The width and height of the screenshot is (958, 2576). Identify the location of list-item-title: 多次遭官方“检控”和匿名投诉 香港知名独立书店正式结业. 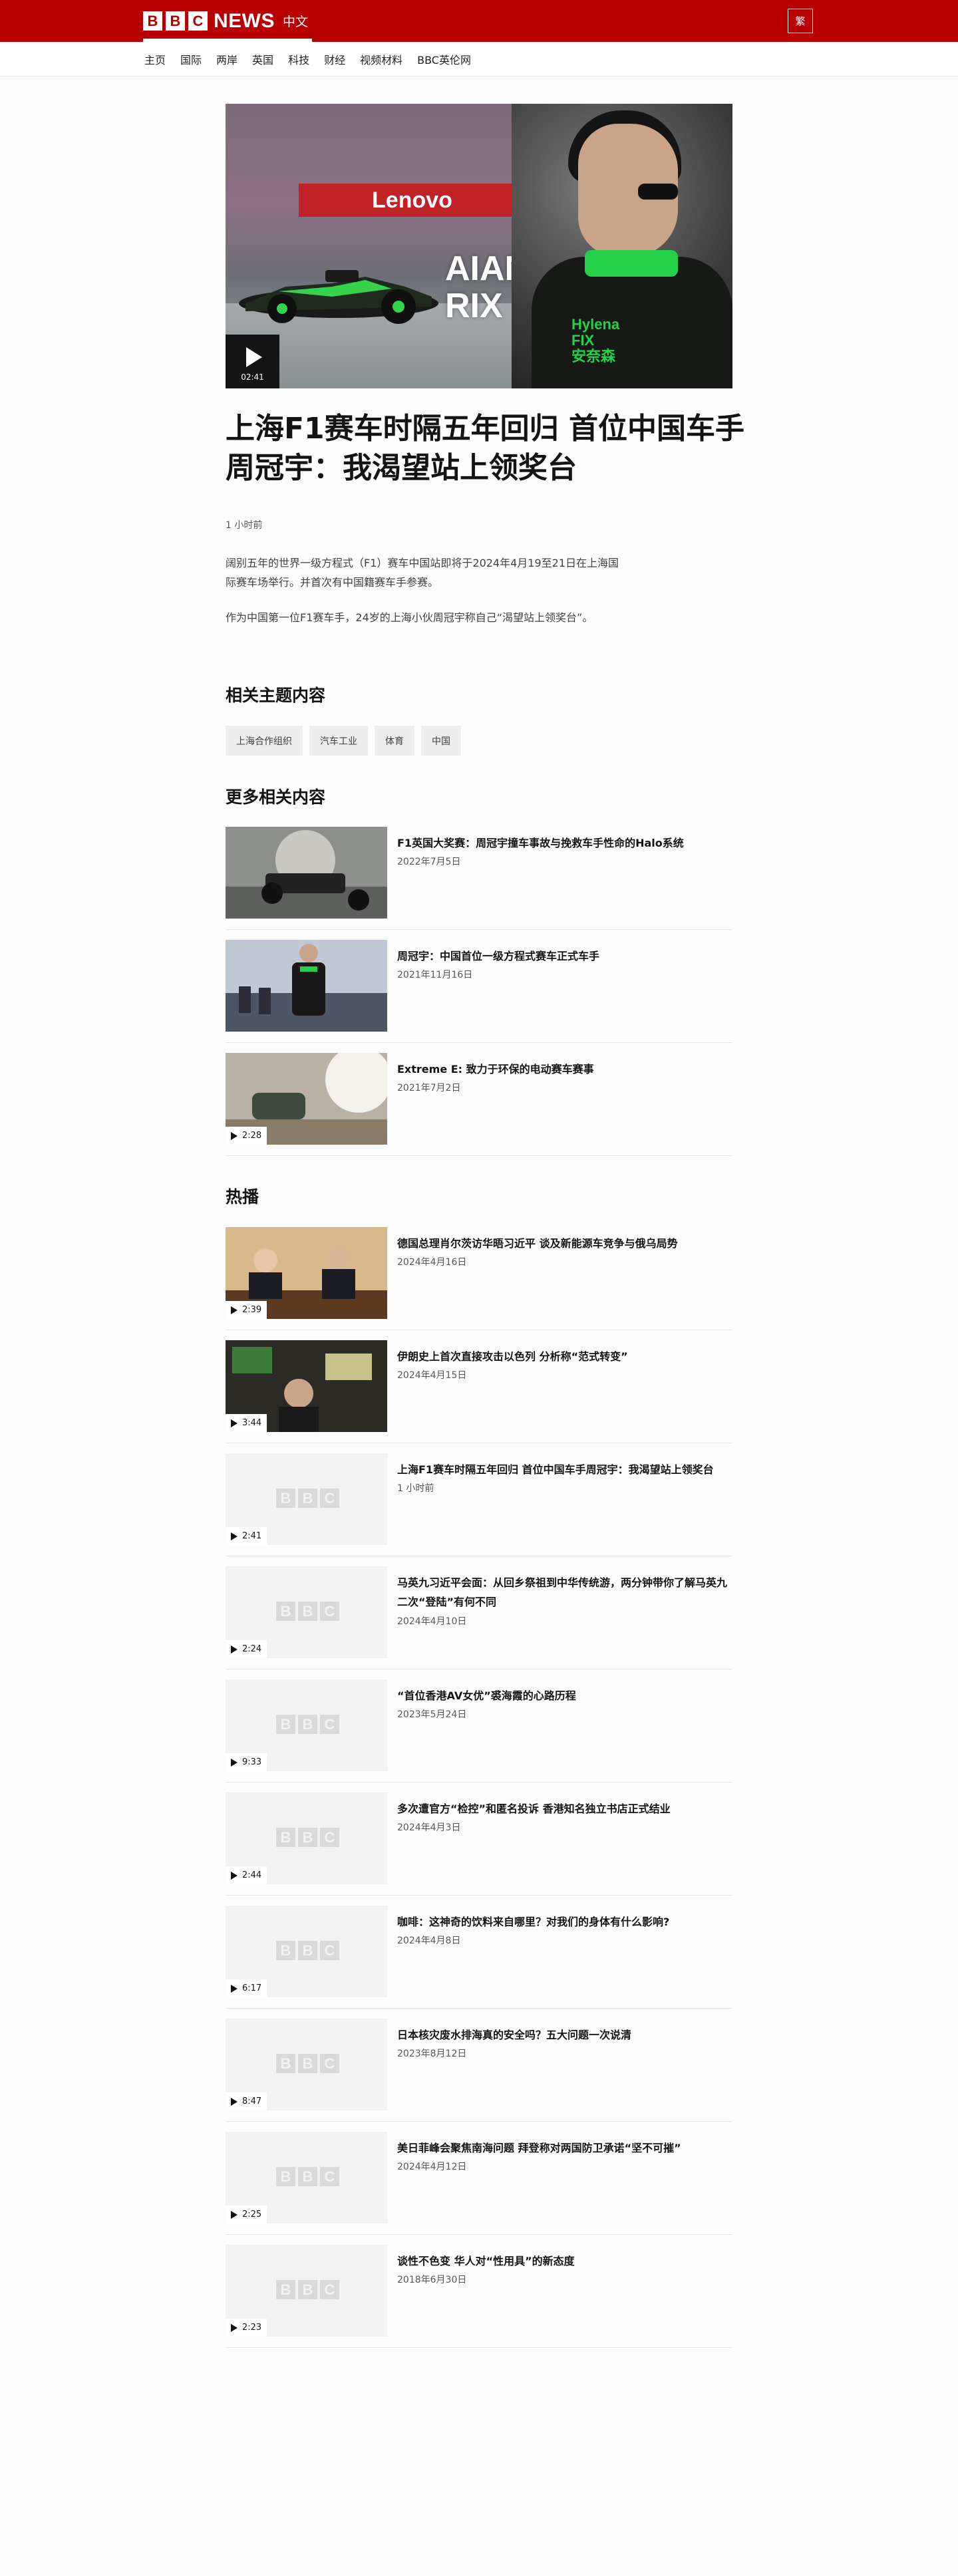
(564, 1808).